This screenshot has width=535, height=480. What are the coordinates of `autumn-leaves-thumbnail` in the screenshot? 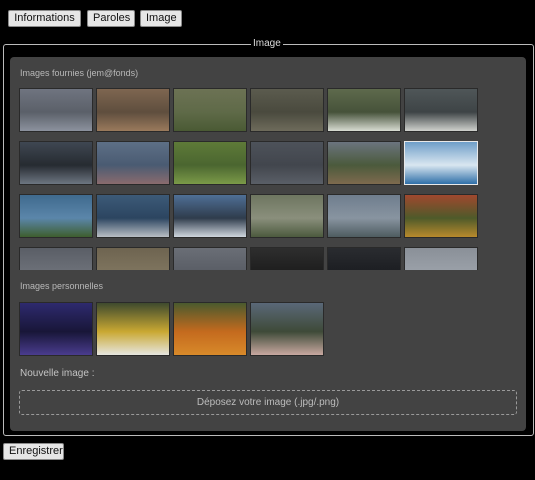 It's located at (133, 110).